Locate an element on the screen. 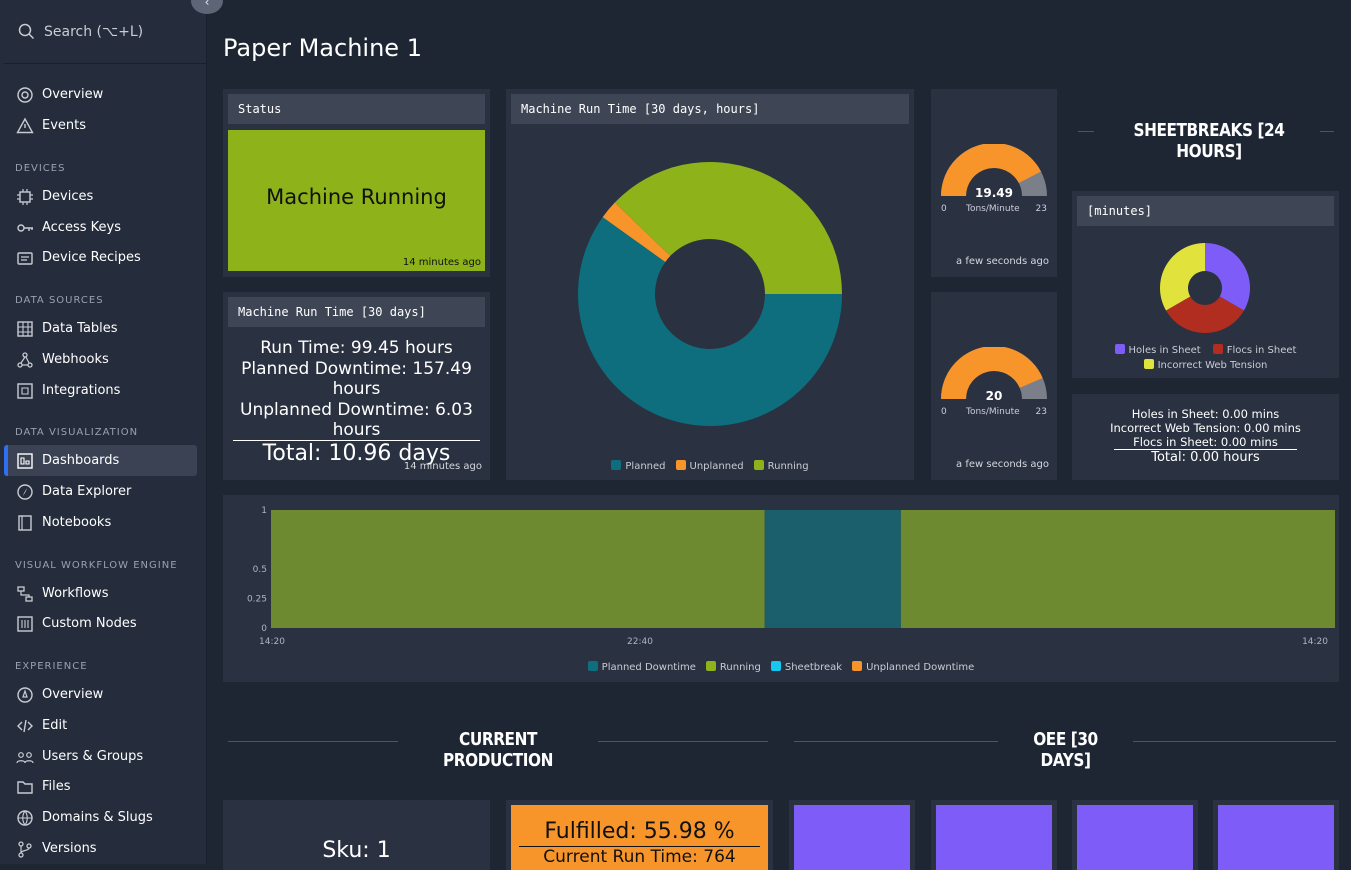 This screenshot has height=870, width=1351. search-input: Search (⌥+L) is located at coordinates (105, 32).